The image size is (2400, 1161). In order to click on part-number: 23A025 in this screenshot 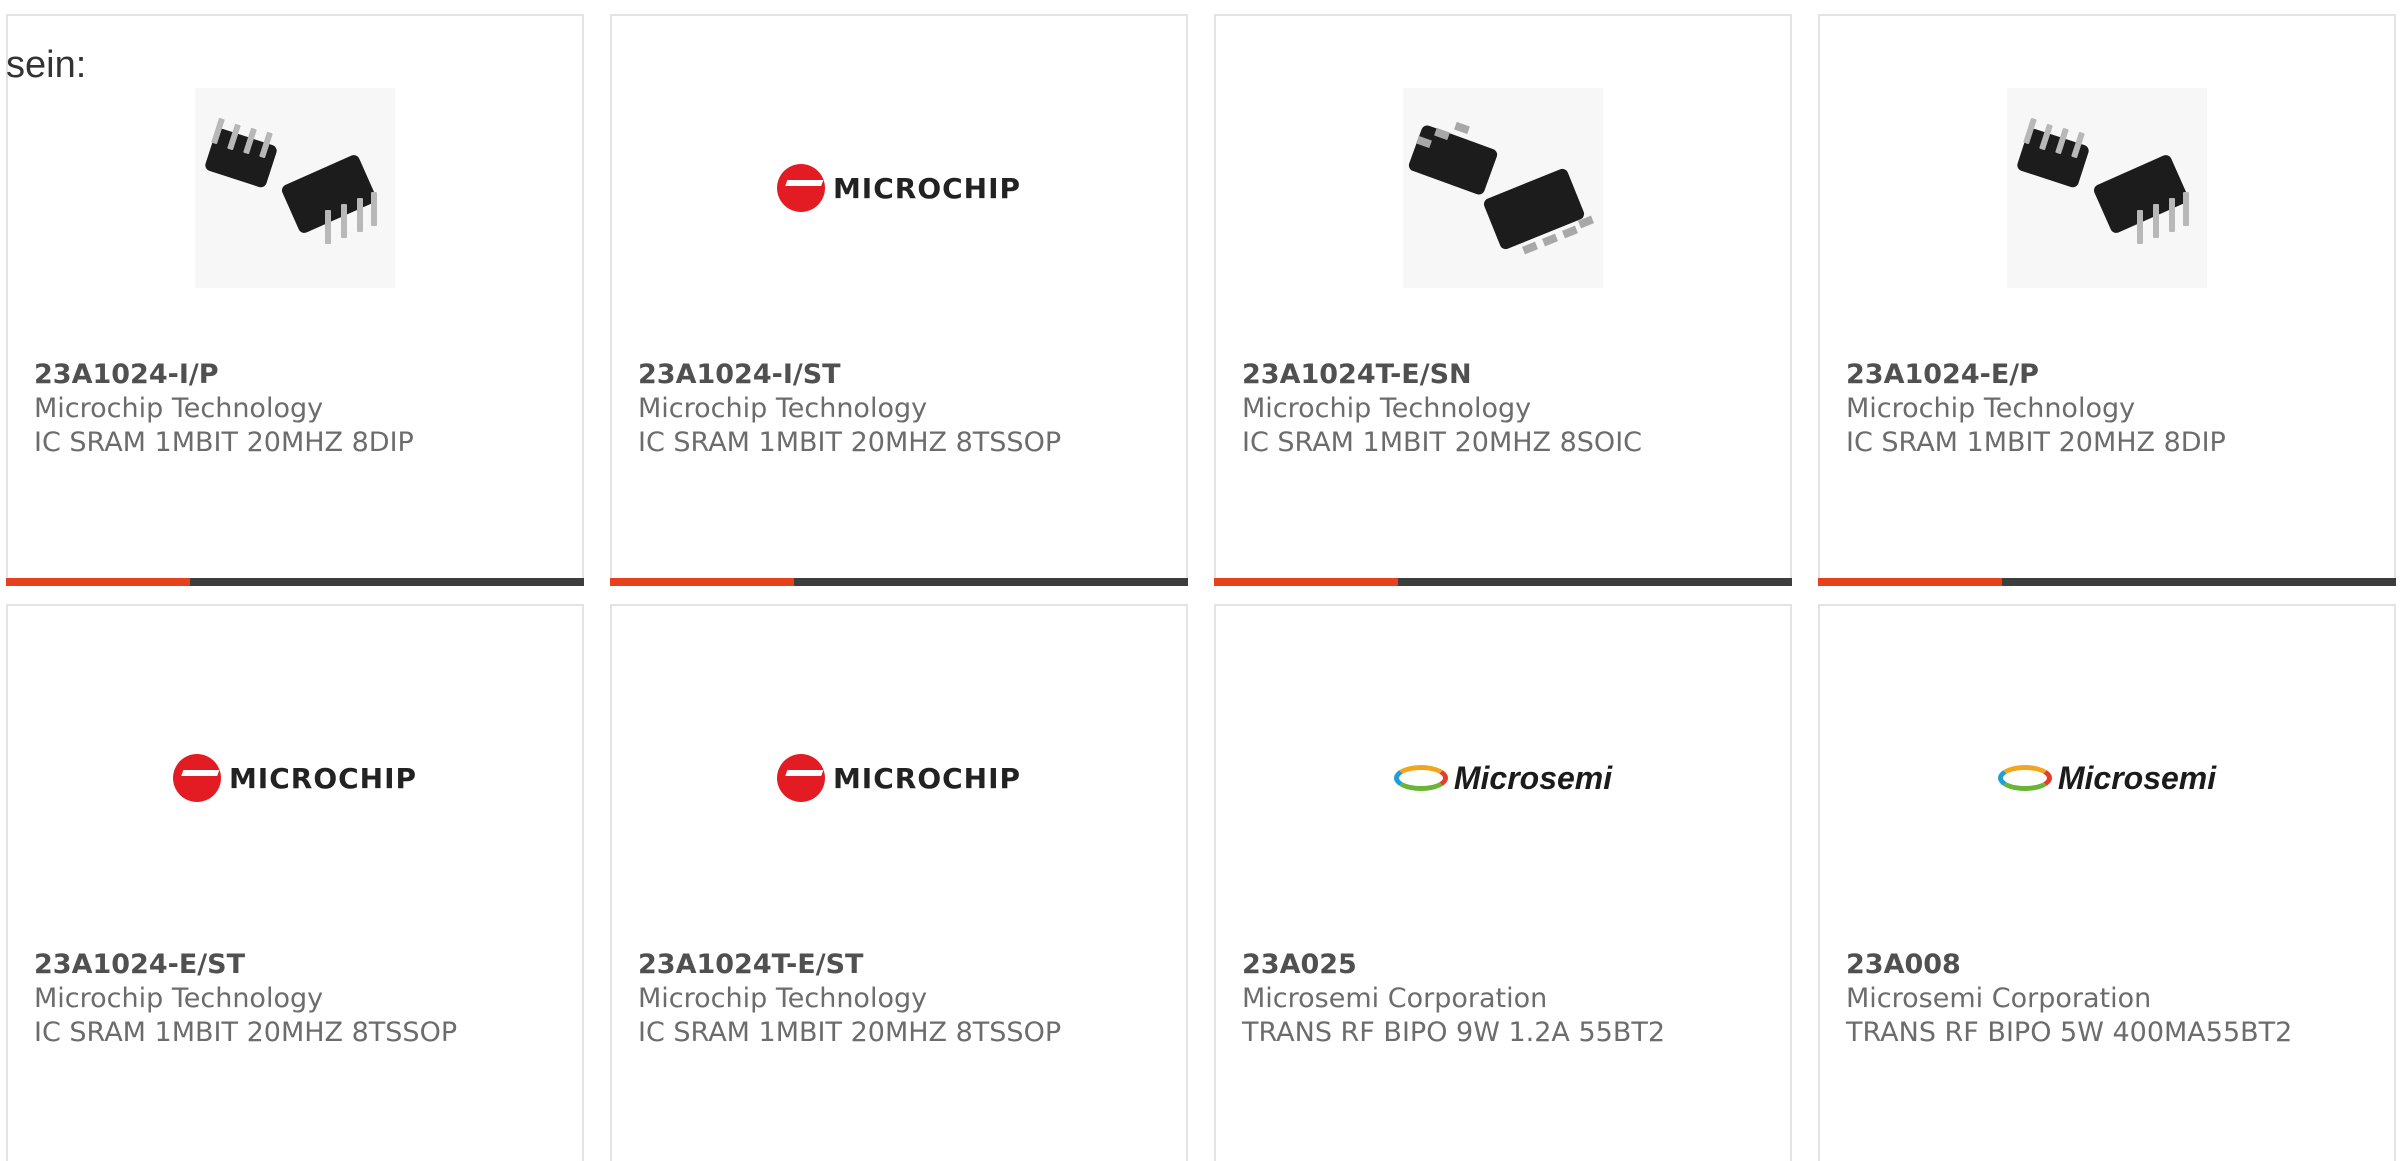, I will do `click(1506, 965)`.